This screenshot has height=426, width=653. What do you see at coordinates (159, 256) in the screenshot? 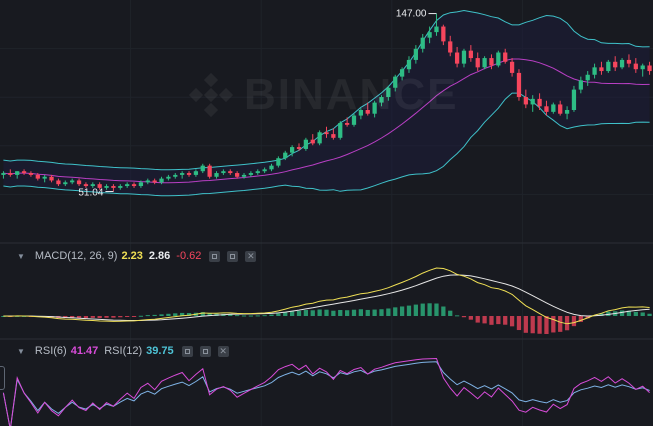
I see `macd-signal-value: 2.86` at bounding box center [159, 256].